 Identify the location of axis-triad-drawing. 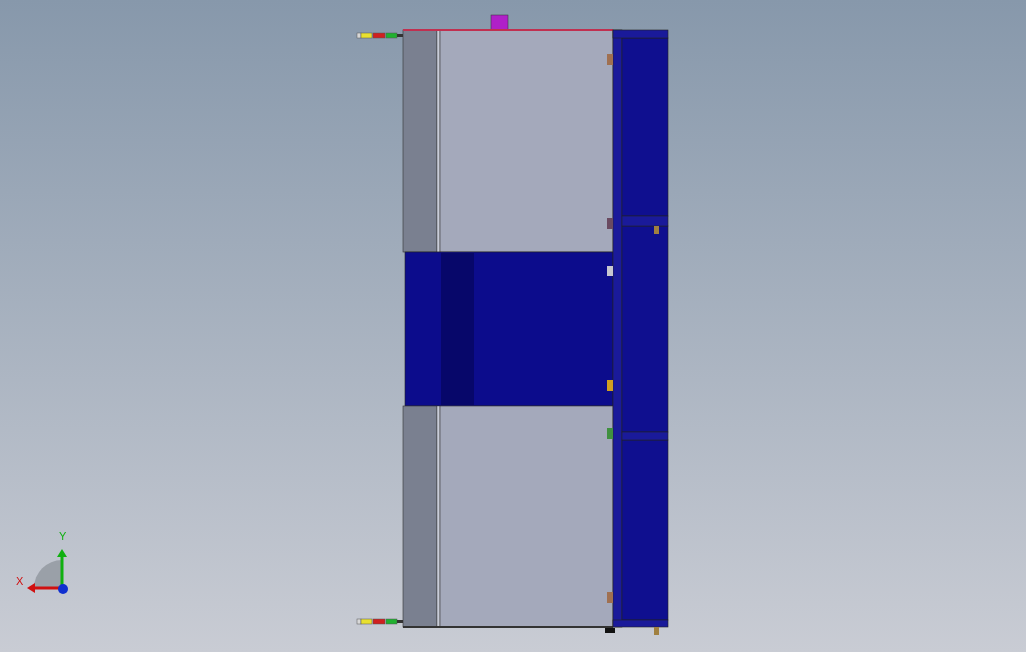
(47, 571).